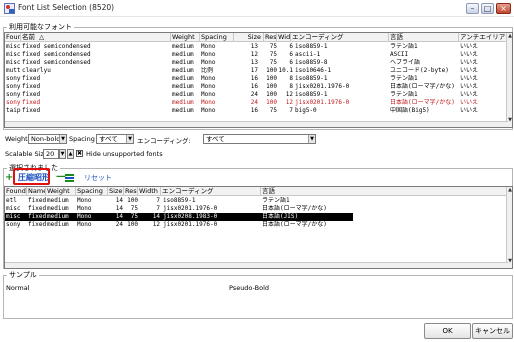 The width and height of the screenshot is (514, 342). Describe the element at coordinates (270, 37) in the screenshot. I see `col-header-res: Res` at that location.